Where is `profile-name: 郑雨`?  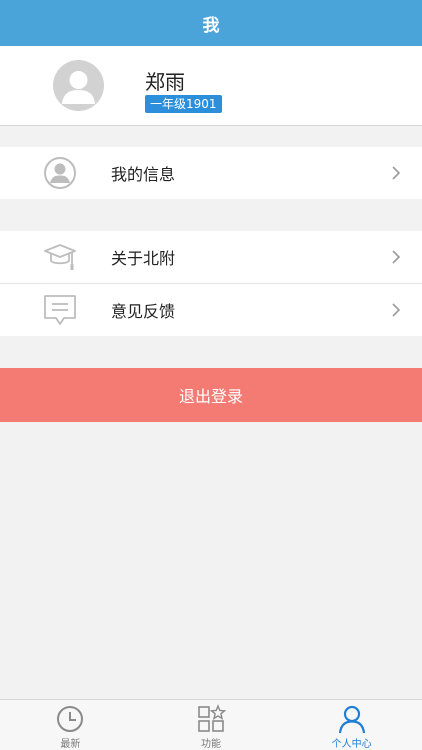
profile-name: 郑雨 is located at coordinates (165, 82).